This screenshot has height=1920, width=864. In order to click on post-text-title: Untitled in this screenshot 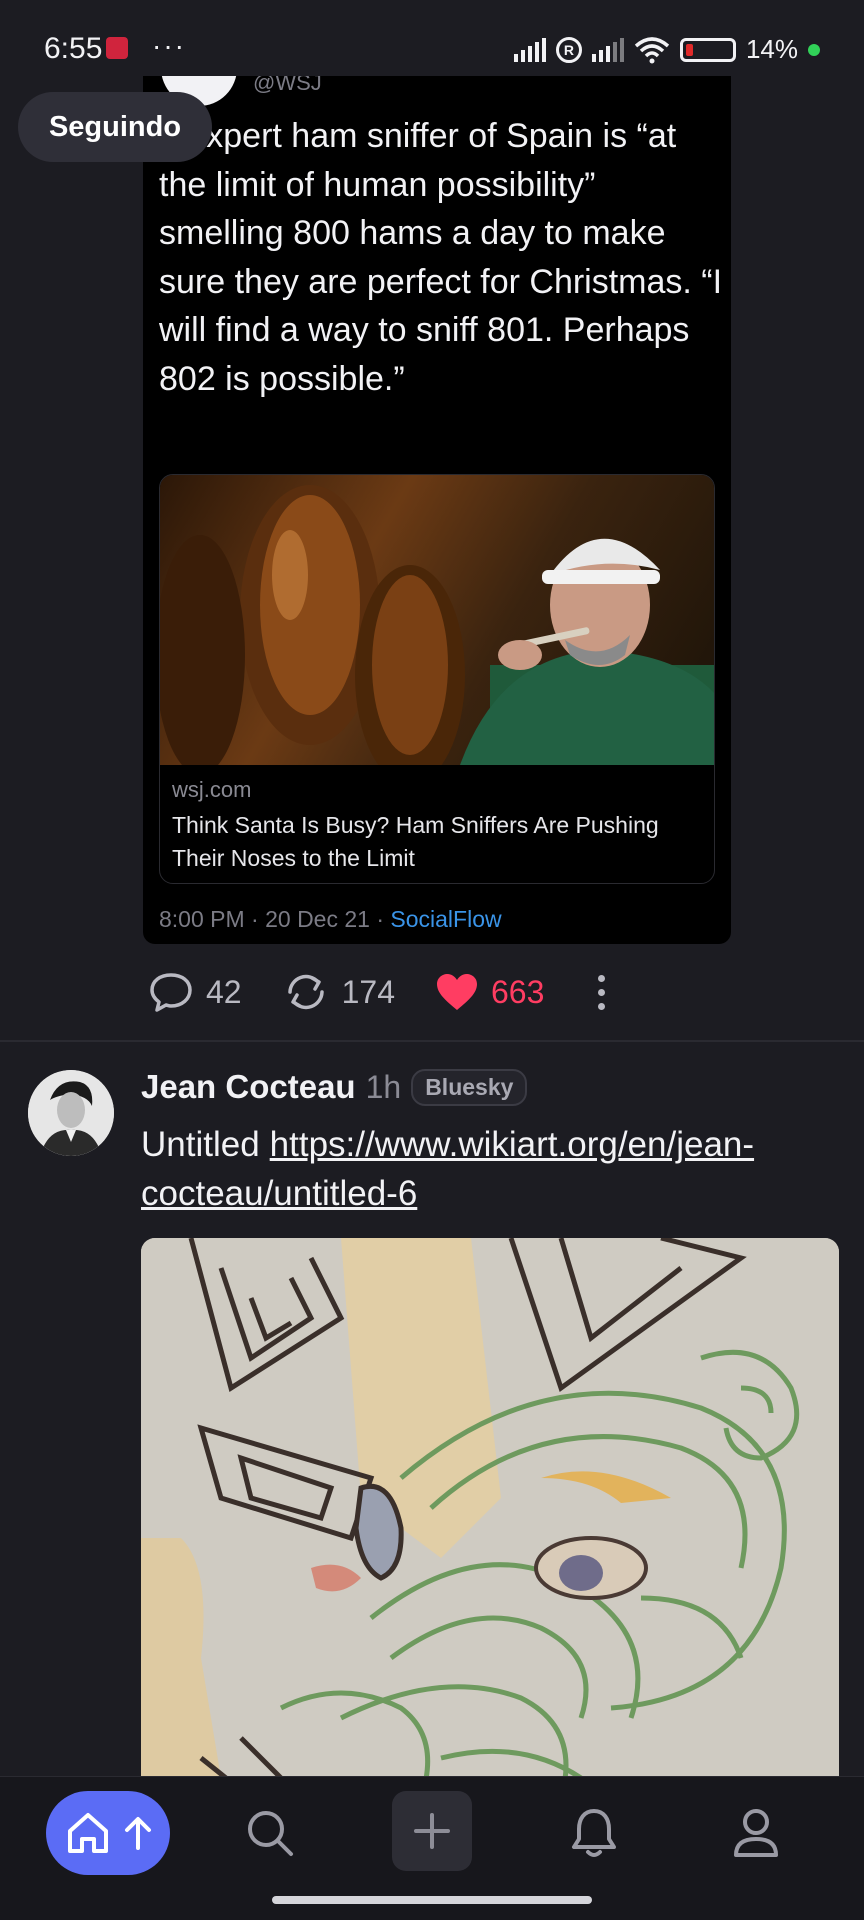, I will do `click(200, 1144)`.